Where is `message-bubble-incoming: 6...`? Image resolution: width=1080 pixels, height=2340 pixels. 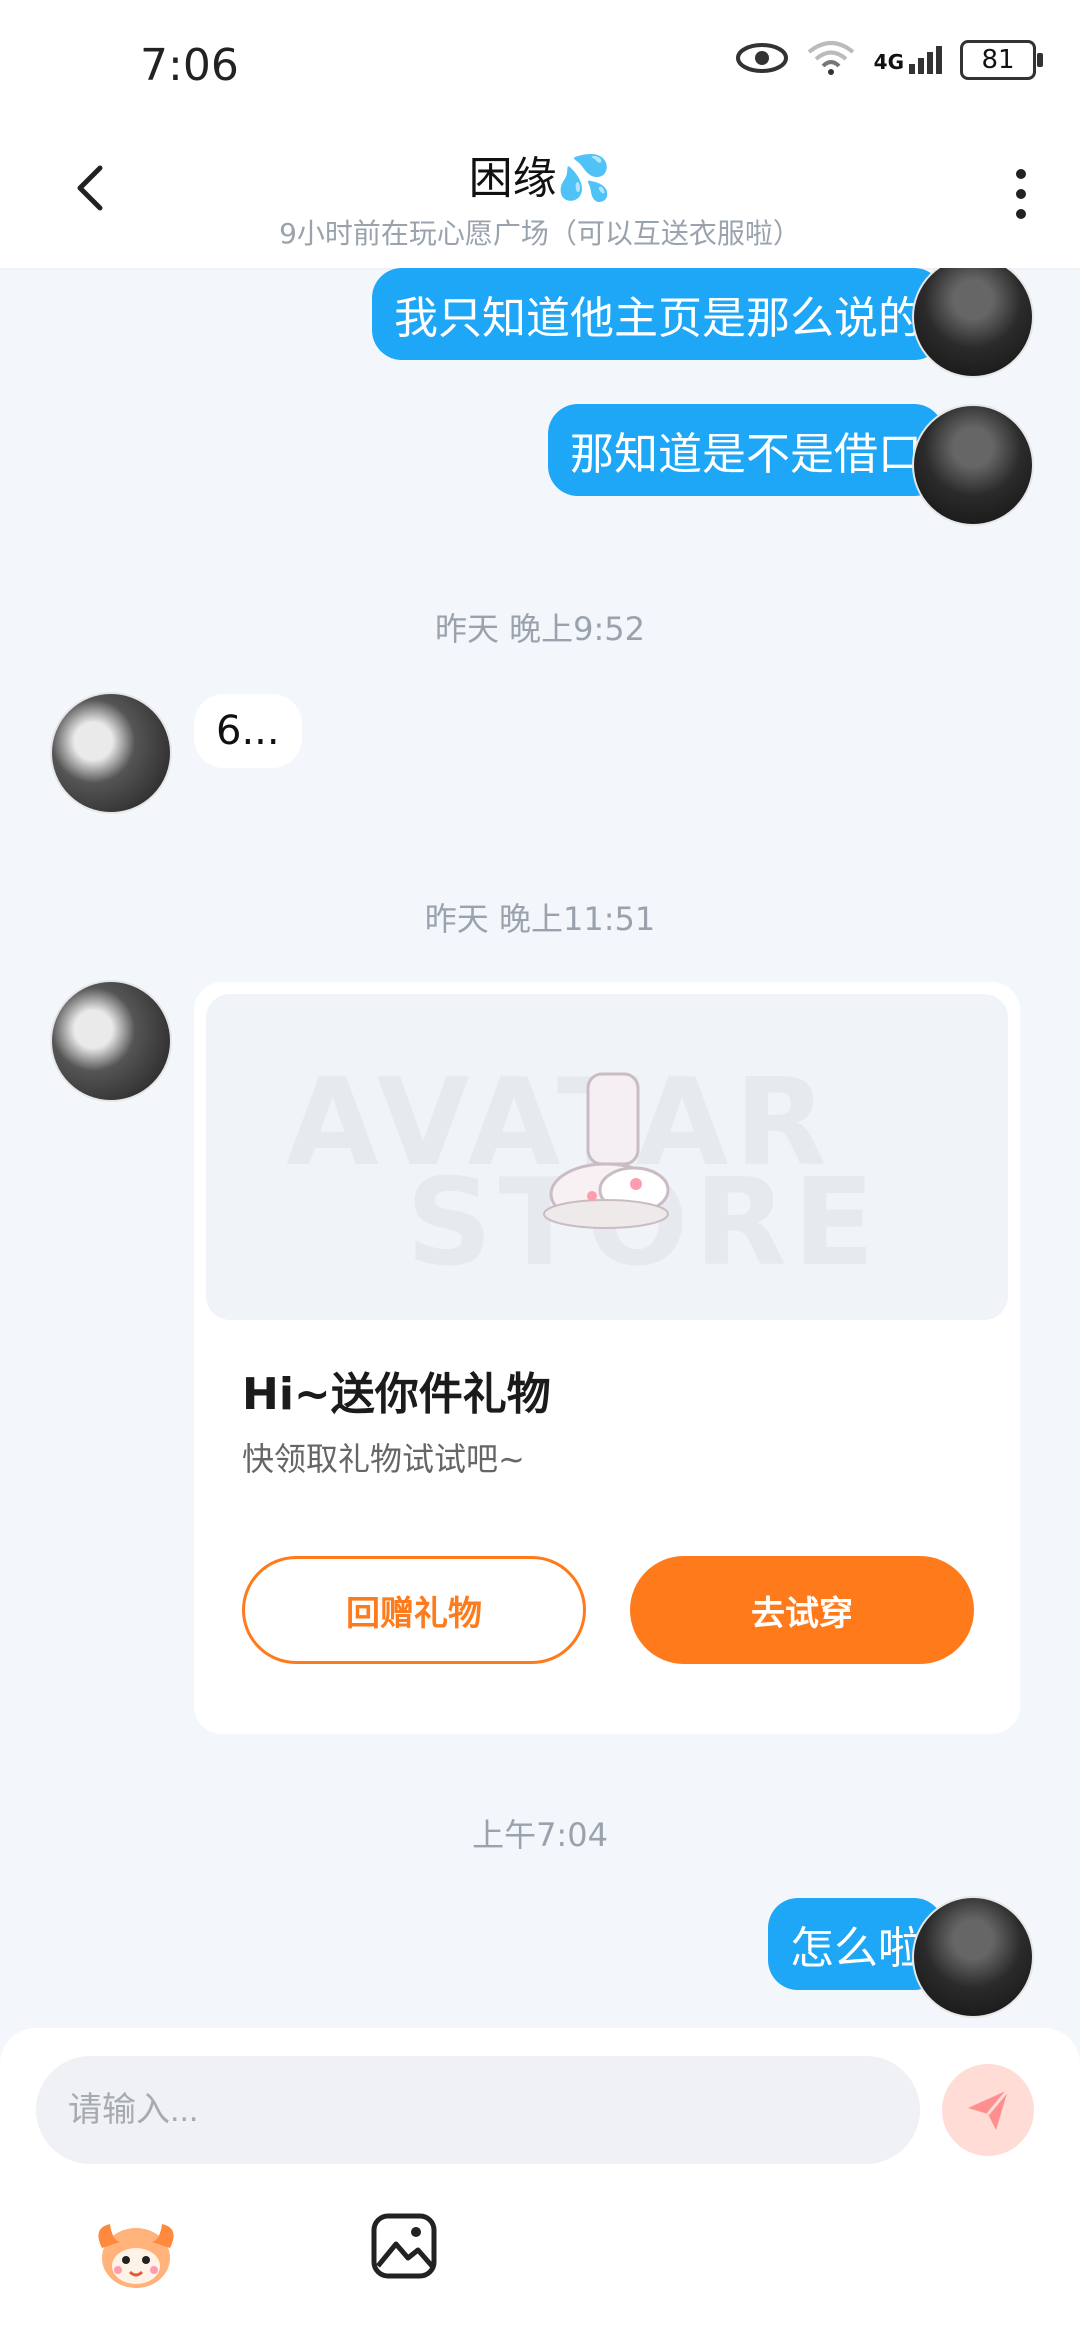 message-bubble-incoming: 6... is located at coordinates (248, 731).